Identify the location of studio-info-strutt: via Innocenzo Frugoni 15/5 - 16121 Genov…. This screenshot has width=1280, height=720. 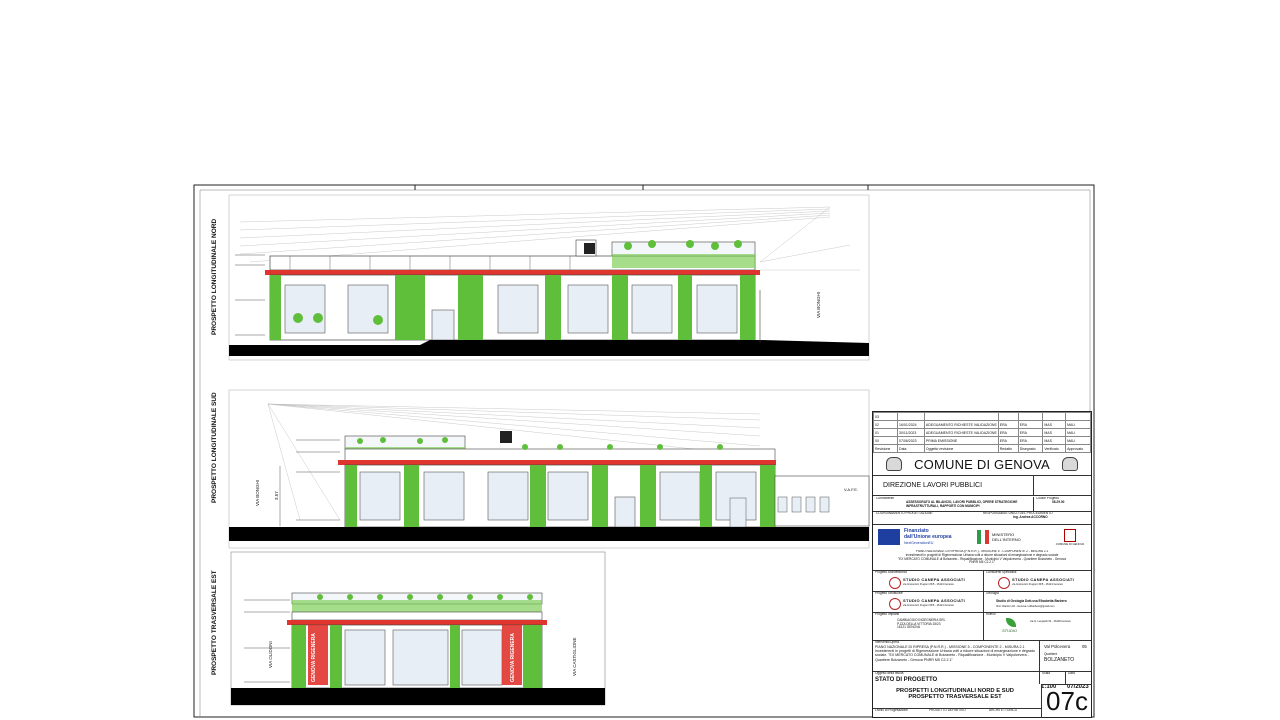
(928, 605).